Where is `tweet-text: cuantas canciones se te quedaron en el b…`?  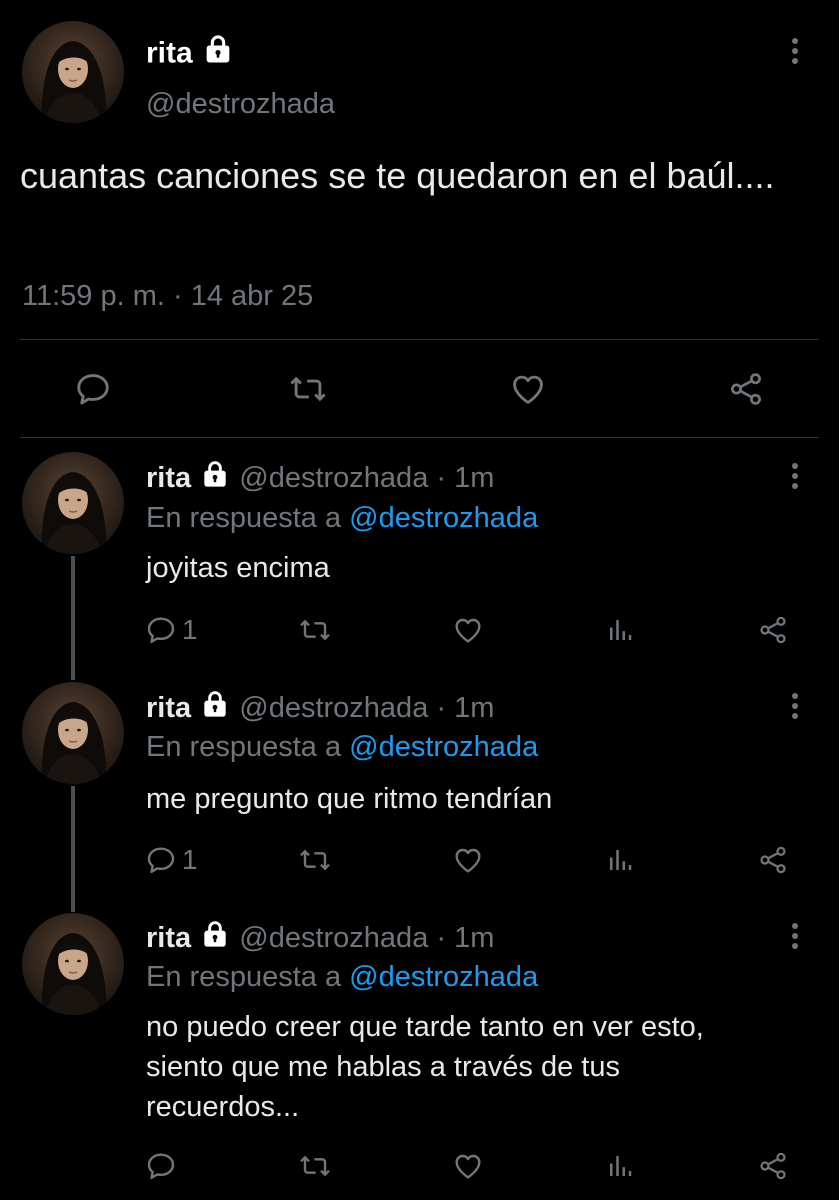 tweet-text: cuantas canciones se te quedaron en el b… is located at coordinates (397, 175).